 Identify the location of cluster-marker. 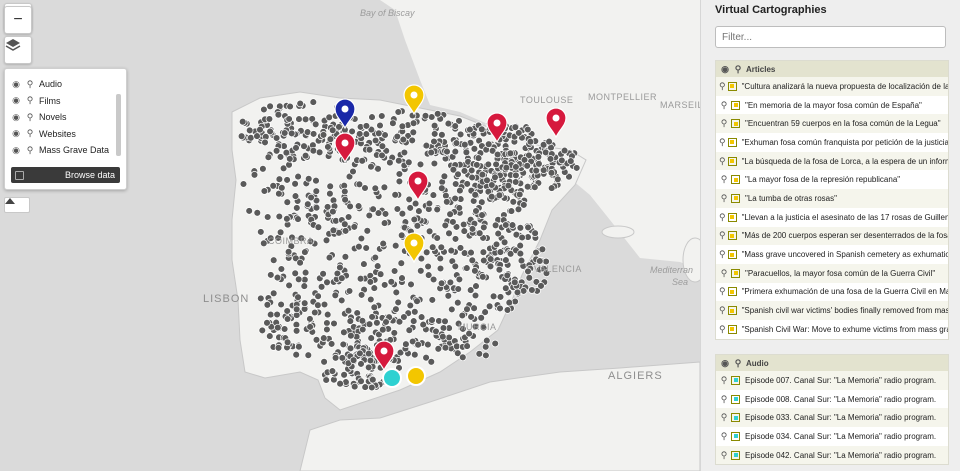
(416, 376).